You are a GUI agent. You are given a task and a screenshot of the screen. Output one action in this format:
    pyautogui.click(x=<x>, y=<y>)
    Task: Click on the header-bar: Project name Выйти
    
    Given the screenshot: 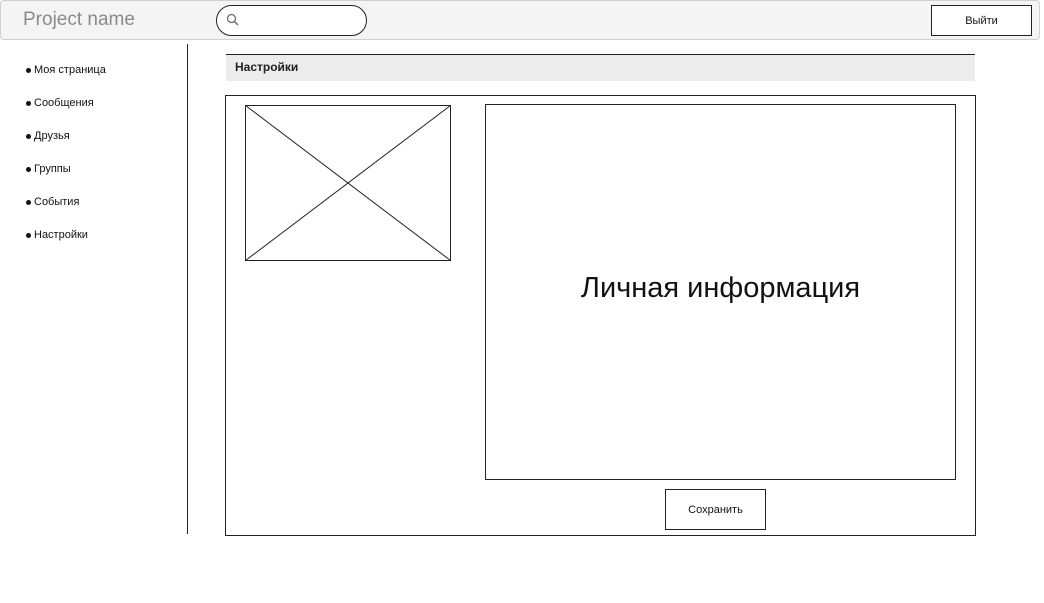 What is the action you would take?
    pyautogui.click(x=520, y=20)
    